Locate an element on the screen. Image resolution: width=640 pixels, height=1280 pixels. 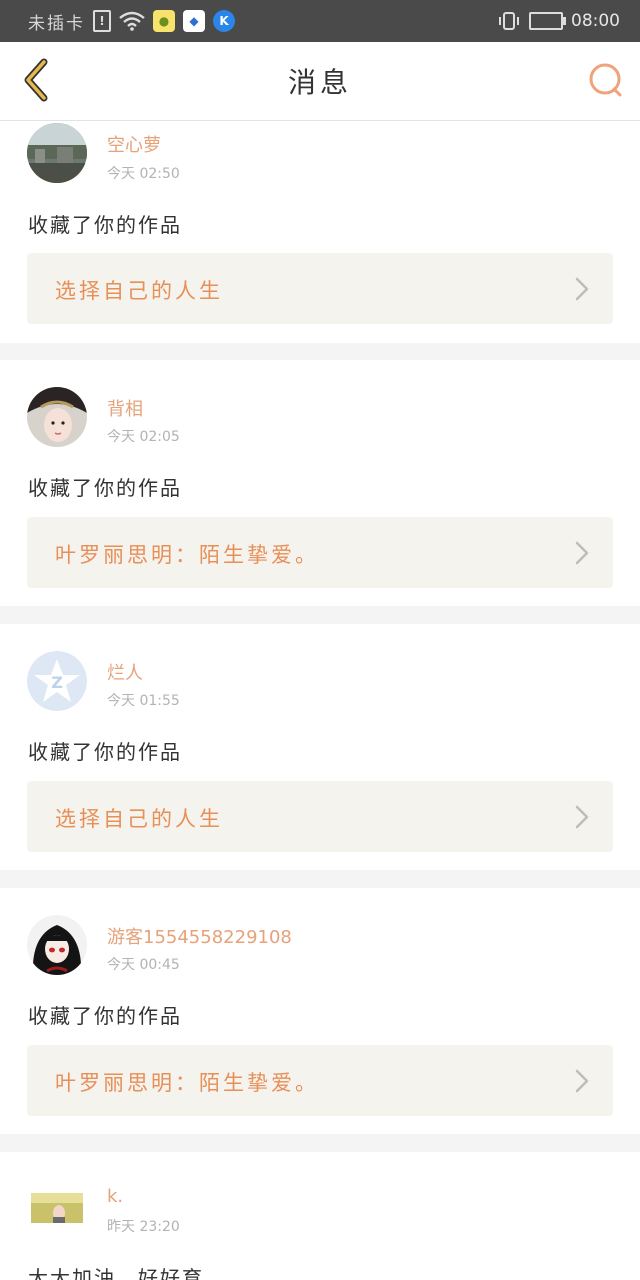
avatar: Z is located at coordinates (57, 681).